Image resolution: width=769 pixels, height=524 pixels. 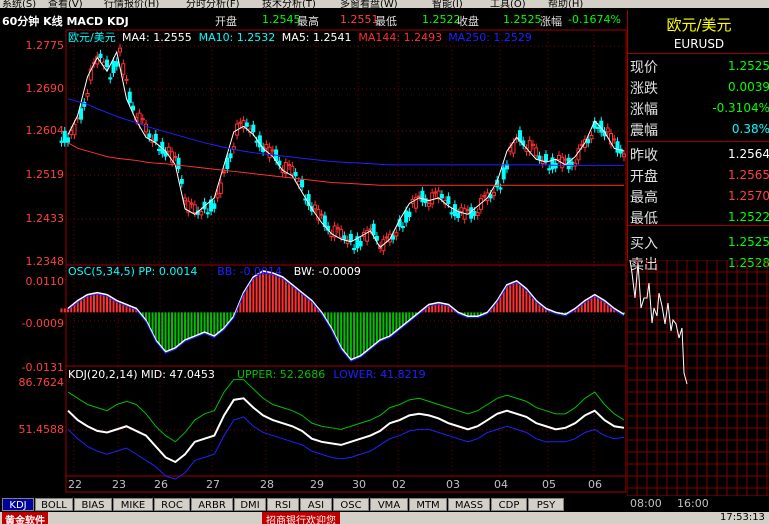 What do you see at coordinates (346, 315) in the screenshot?
I see `osc-line` at bounding box center [346, 315].